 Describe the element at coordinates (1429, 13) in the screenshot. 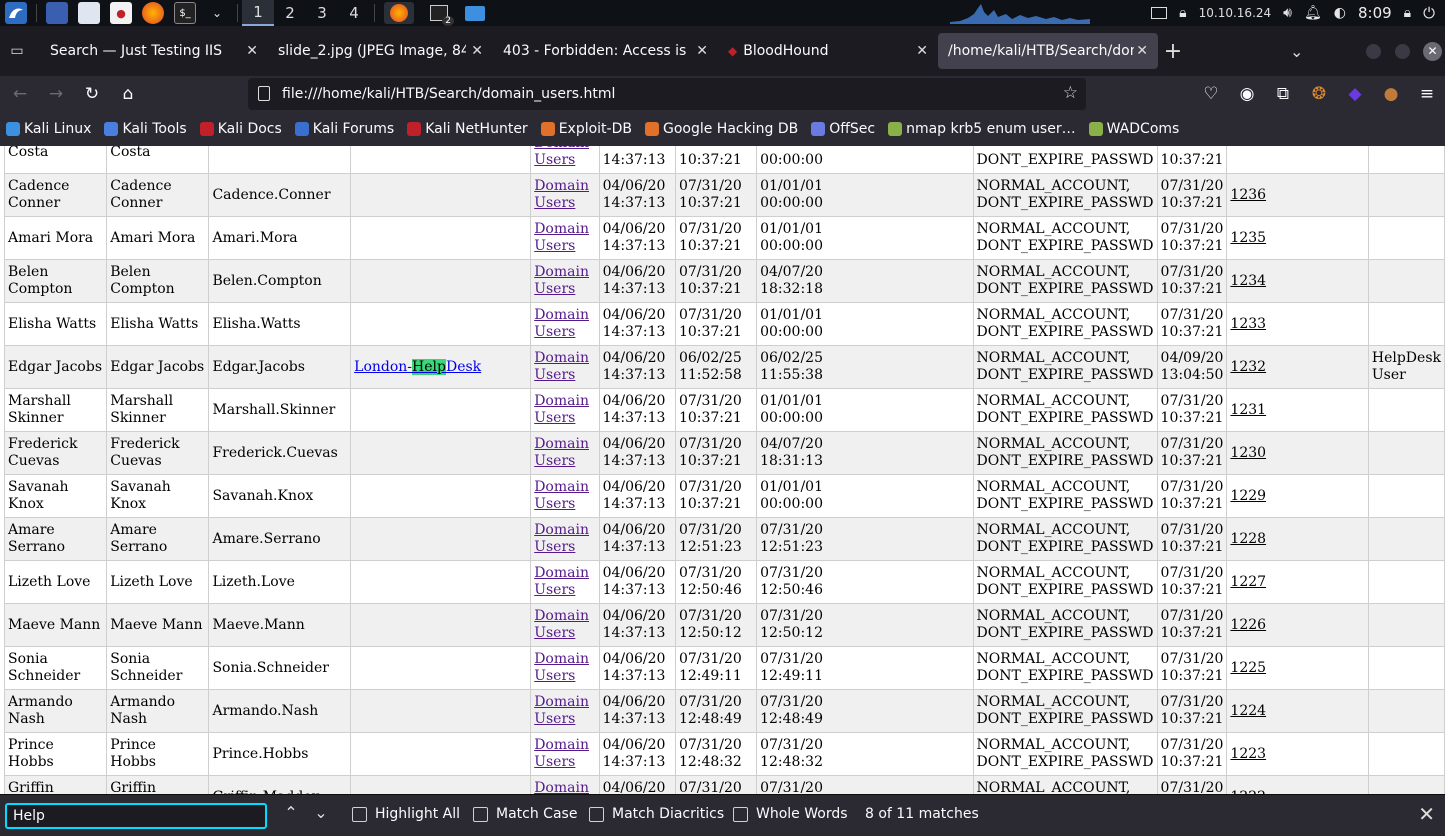

I see `logout-icon: ⏻` at that location.